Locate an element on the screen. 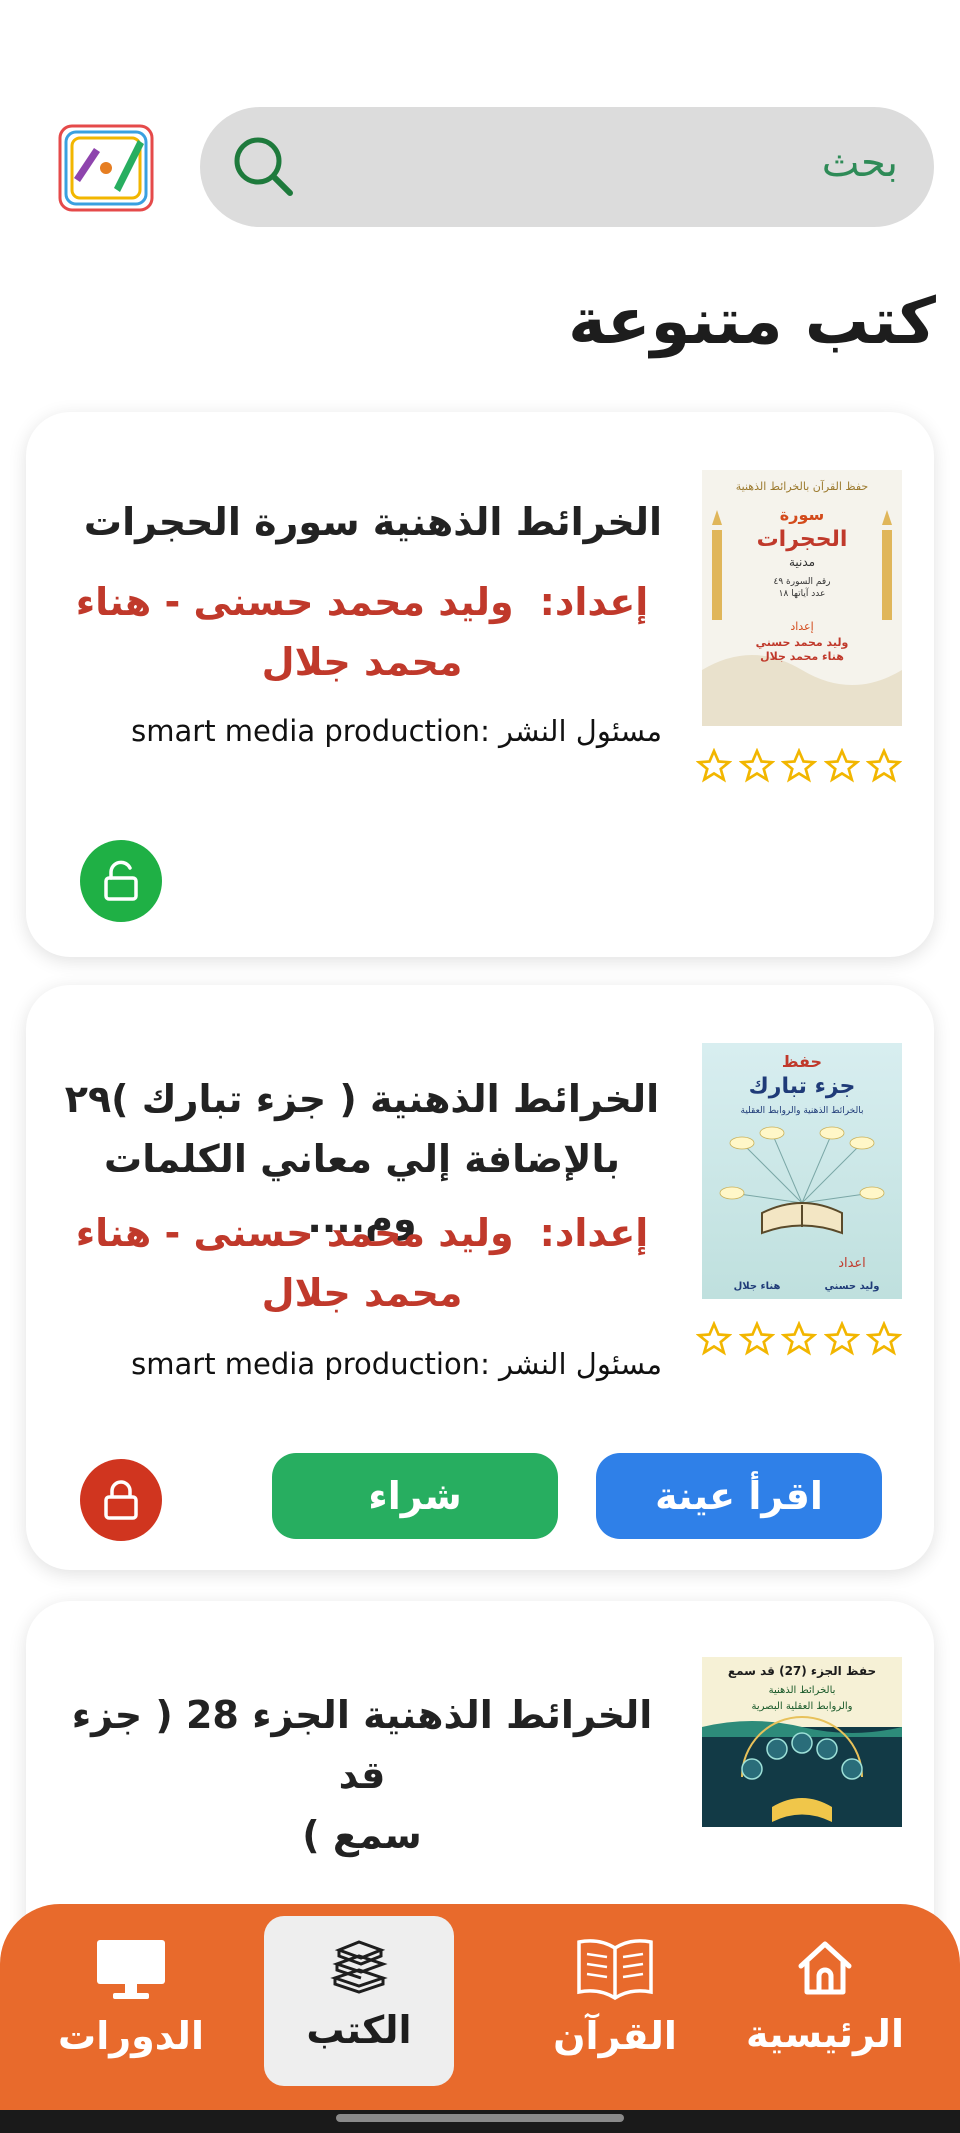 Image resolution: width=960 pixels, height=2133 pixels. nav-label-home: الرئيسية is located at coordinates (825, 2034).